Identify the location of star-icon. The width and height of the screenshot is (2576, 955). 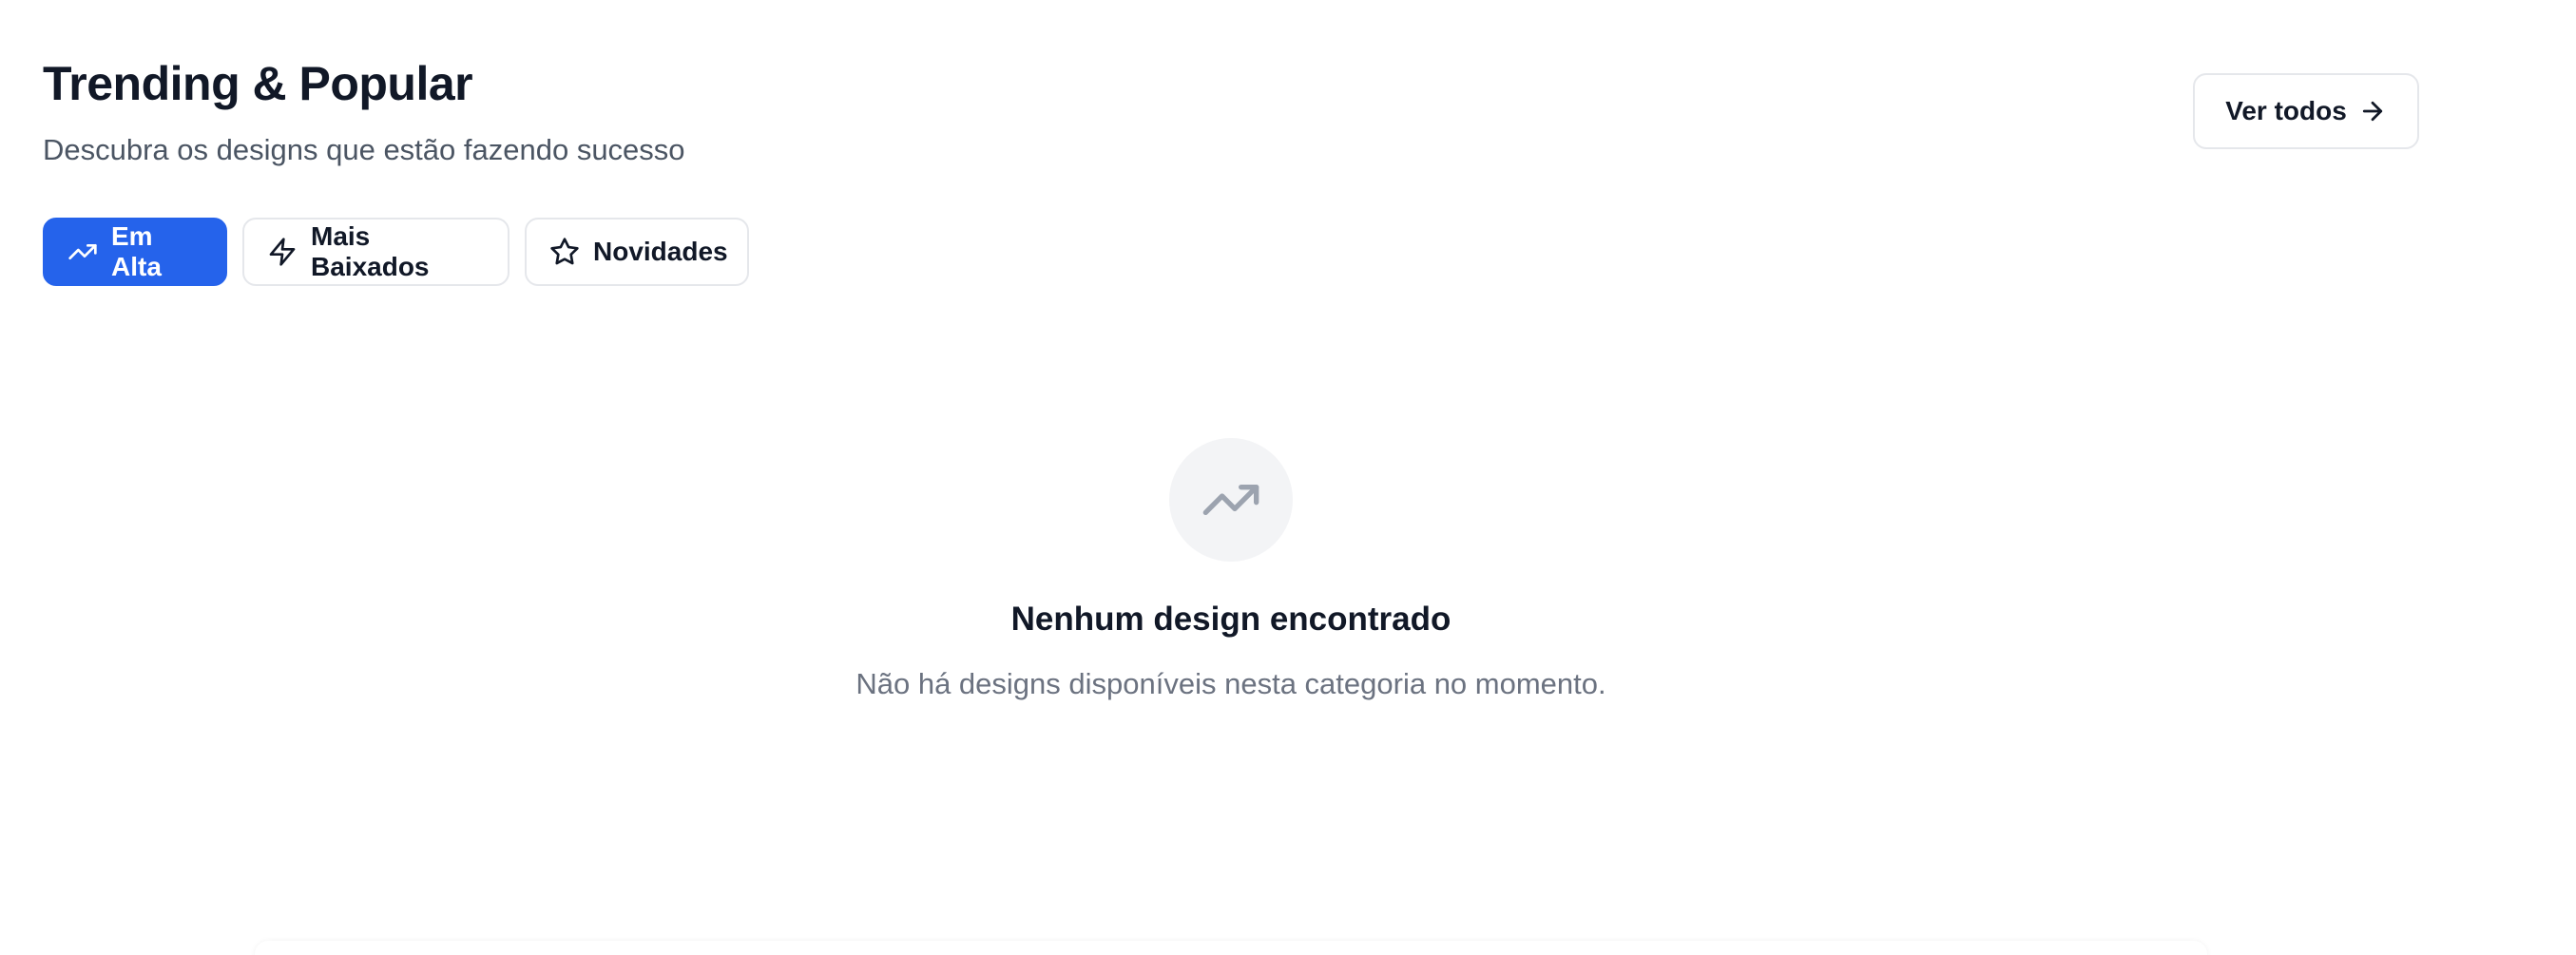
(565, 251).